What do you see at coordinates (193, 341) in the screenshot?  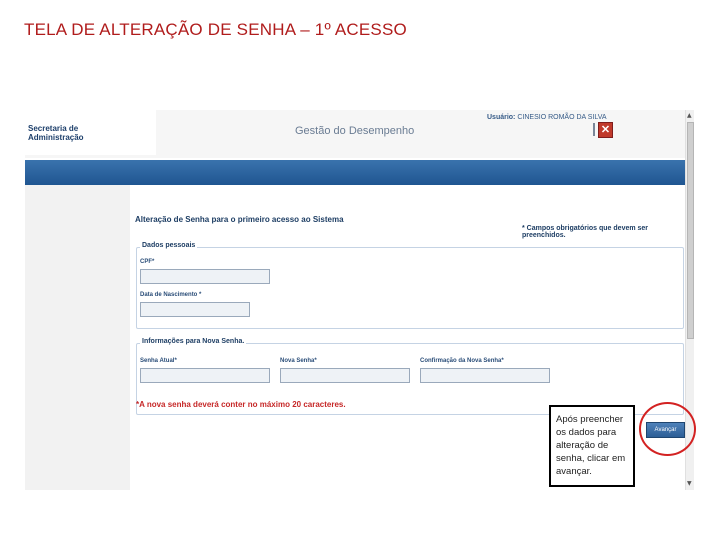 I see `new-password-legend: Informações para Nova Senha.` at bounding box center [193, 341].